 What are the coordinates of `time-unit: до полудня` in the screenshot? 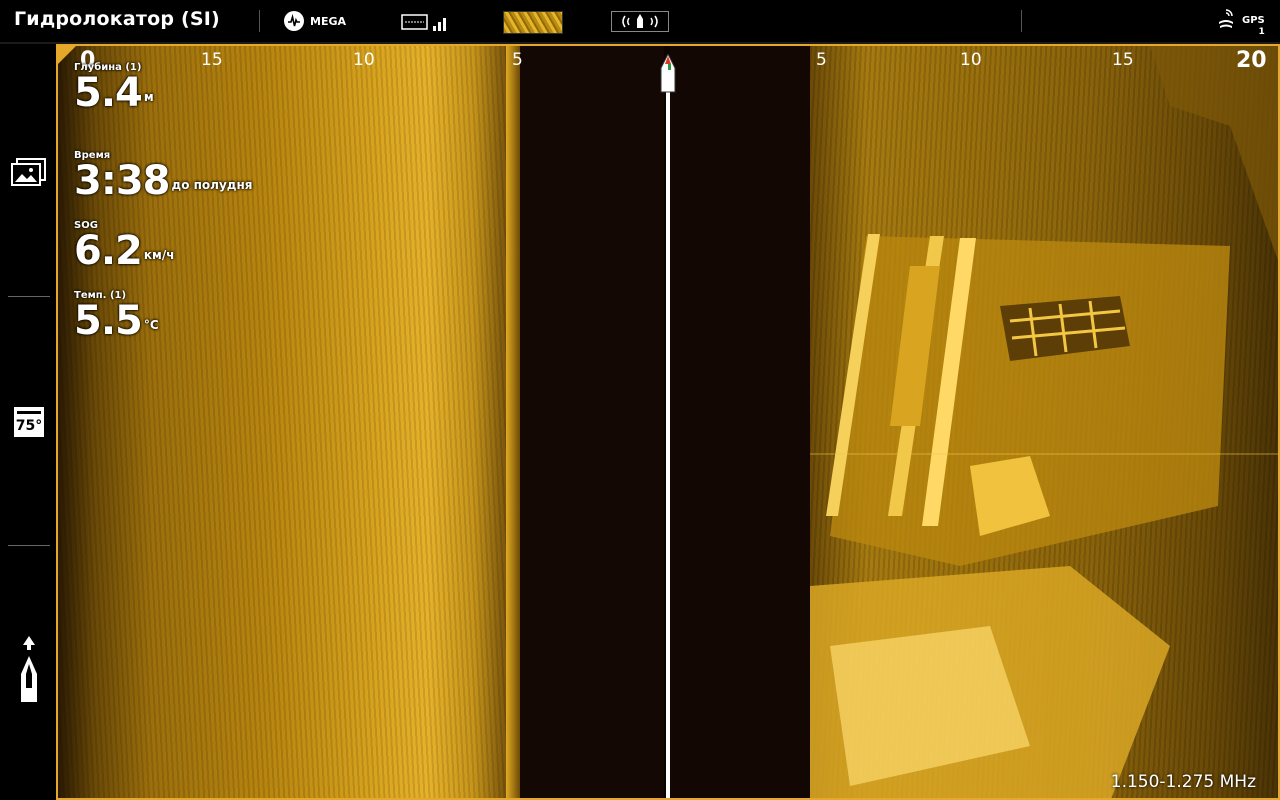 It's located at (212, 185).